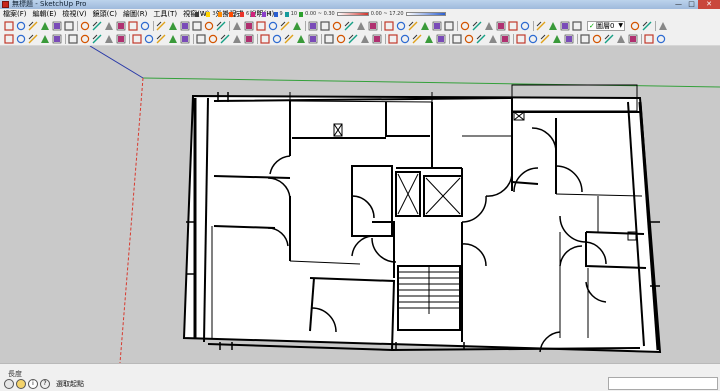 This screenshot has width=720, height=391. What do you see at coordinates (237, 39) in the screenshot?
I see `protractor-icon` at bounding box center [237, 39].